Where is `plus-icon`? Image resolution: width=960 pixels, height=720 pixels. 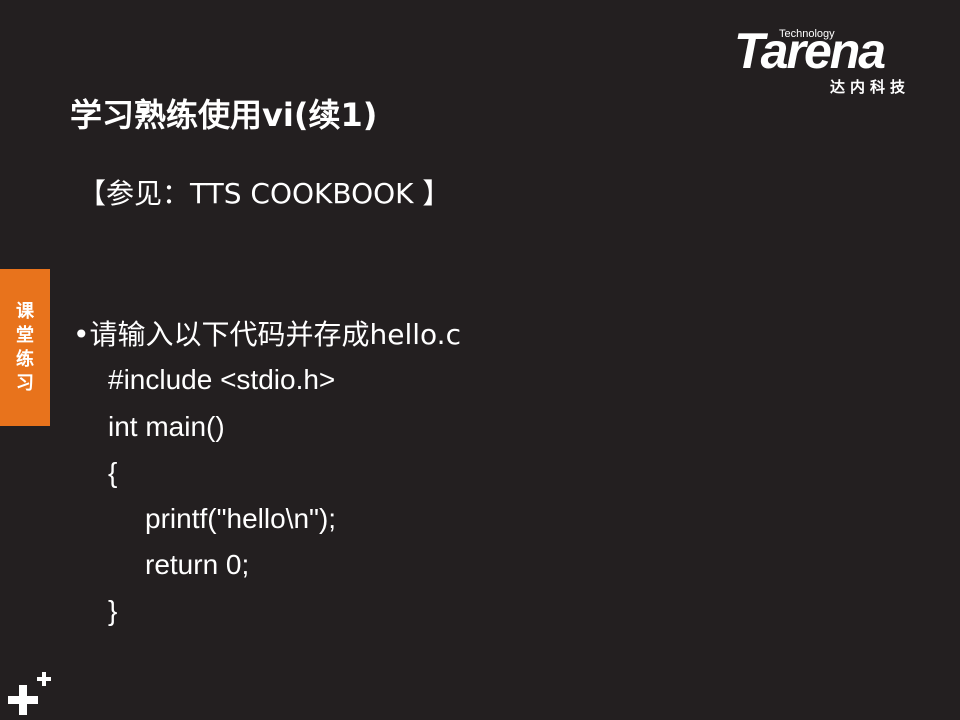
plus-icon is located at coordinates (29, 693).